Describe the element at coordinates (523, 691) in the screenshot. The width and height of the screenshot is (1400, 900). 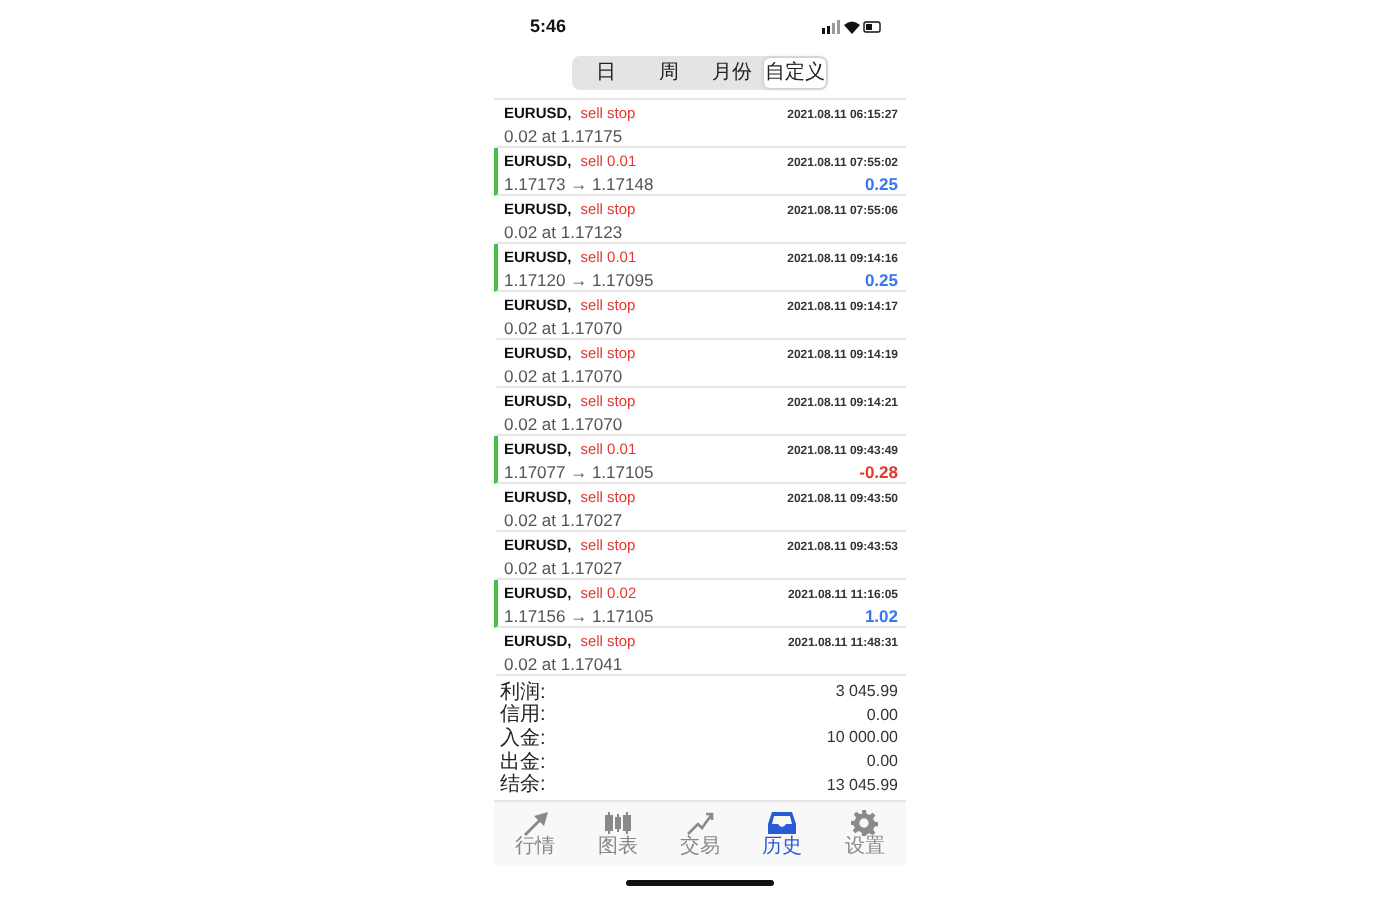
I see `summary-label: 利润:` at that location.